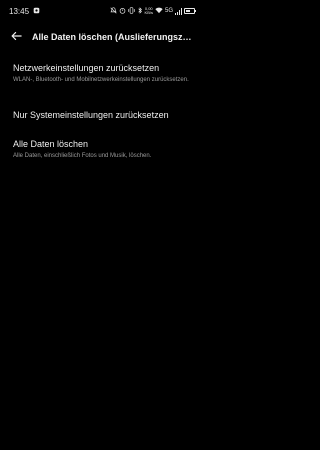 This screenshot has height=450, width=320. Describe the element at coordinates (178, 11) in the screenshot. I see `signal-icon` at that location.